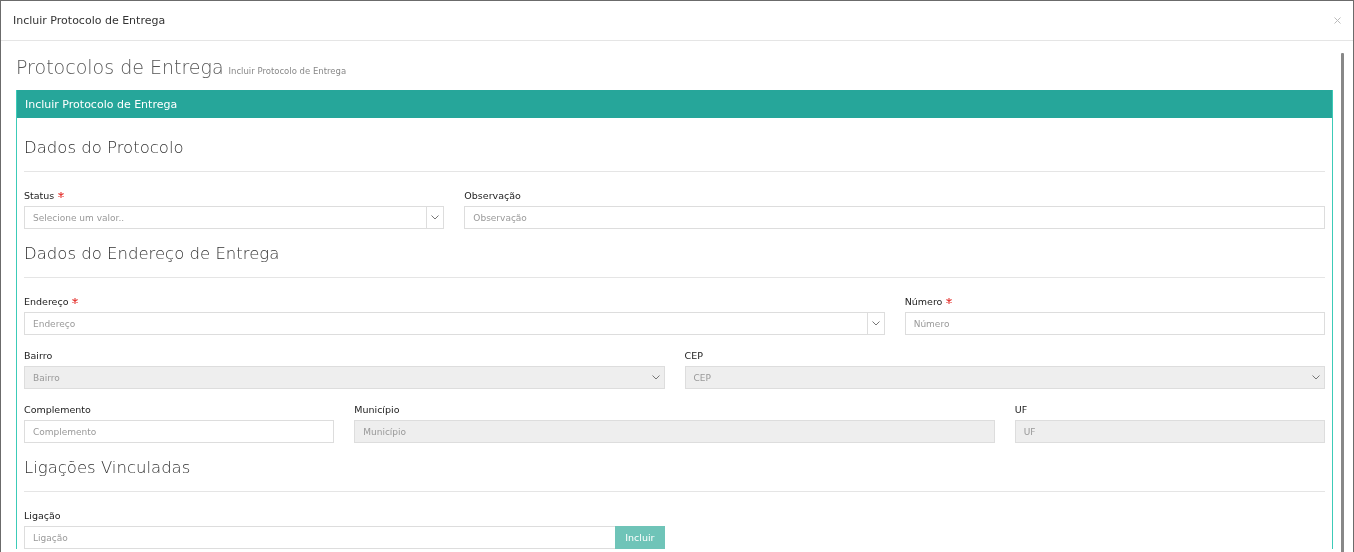 Image resolution: width=1354 pixels, height=552 pixels. Describe the element at coordinates (46, 301) in the screenshot. I see `field-label: Endereço` at that location.